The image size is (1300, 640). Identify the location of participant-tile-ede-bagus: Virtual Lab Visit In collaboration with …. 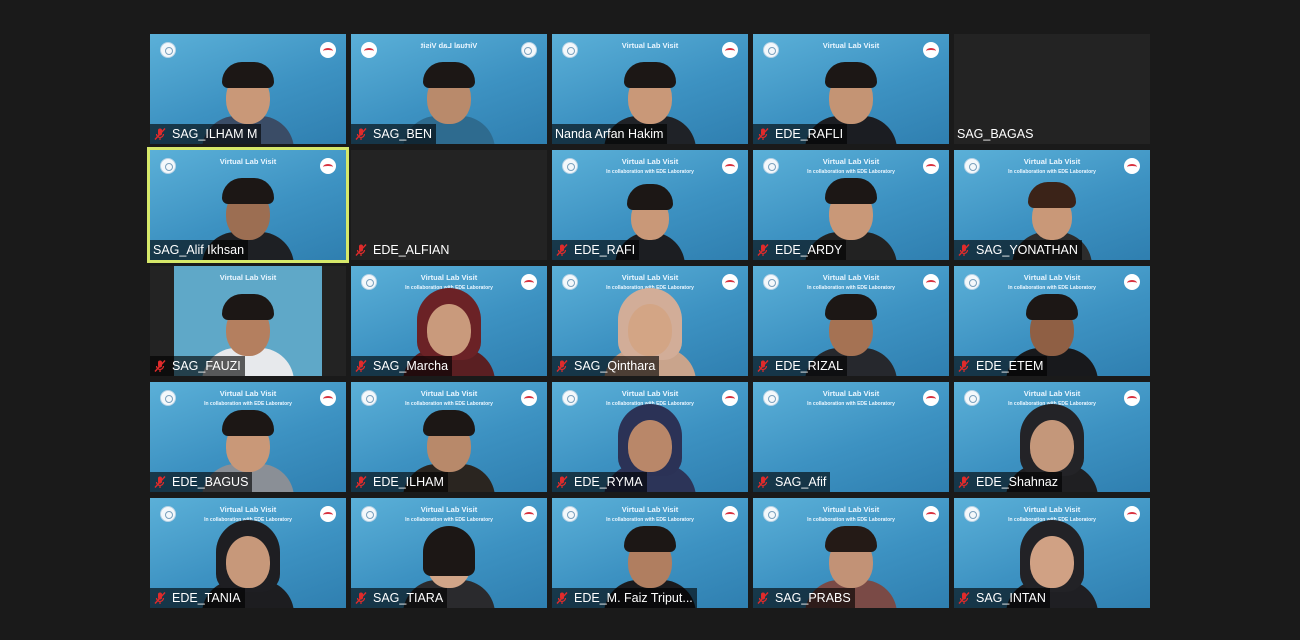
(248, 437).